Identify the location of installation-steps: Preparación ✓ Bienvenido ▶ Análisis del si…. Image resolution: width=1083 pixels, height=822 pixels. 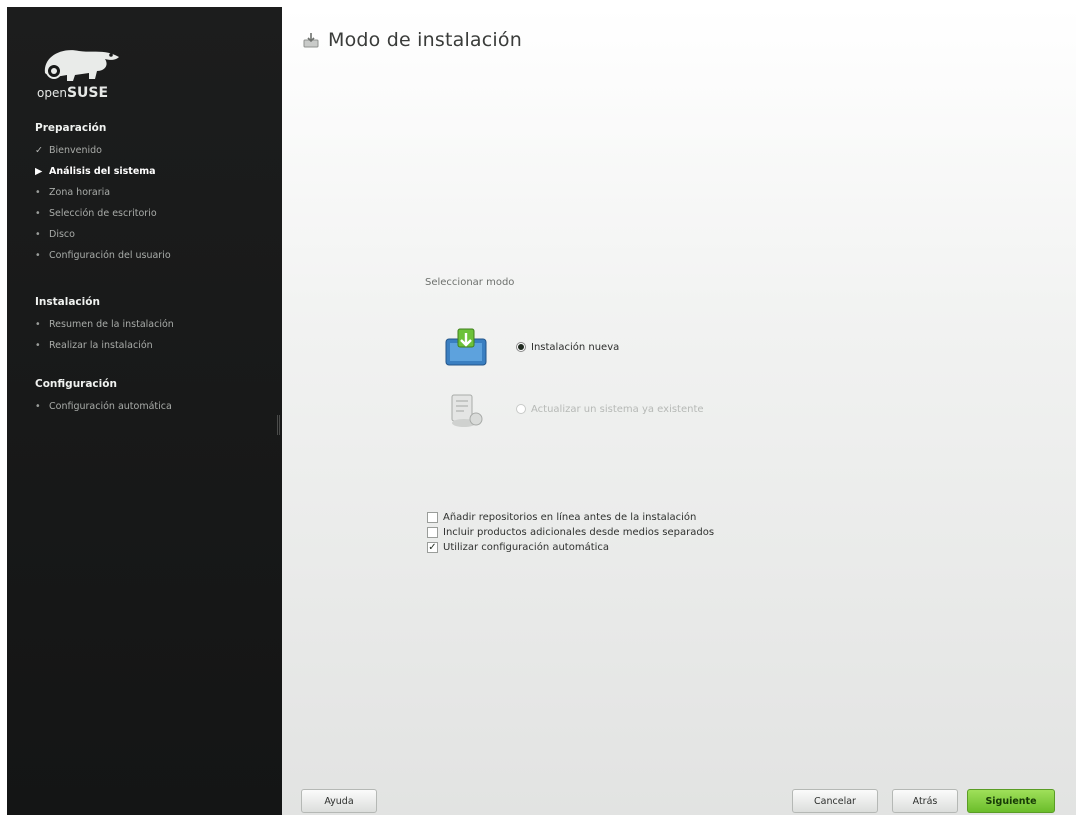
(155, 277).